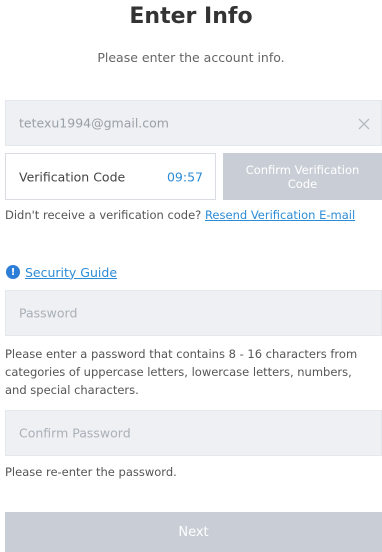 This screenshot has width=382, height=552. What do you see at coordinates (75, 433) in the screenshot?
I see `confirm-password-placeholder: Confirm Password` at bounding box center [75, 433].